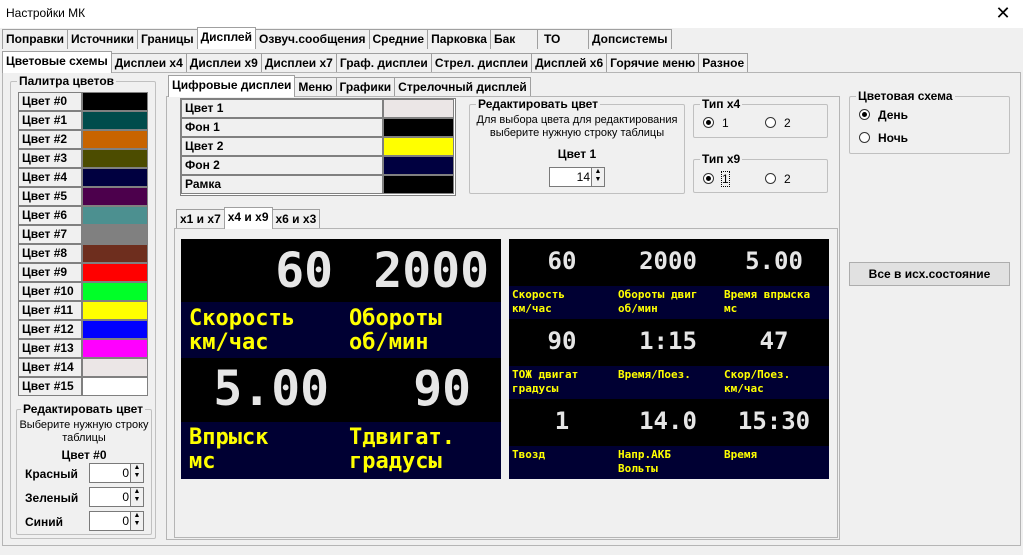 The height and width of the screenshot is (555, 1023). I want to click on type-x9-option-2-label: 2, so click(787, 179).